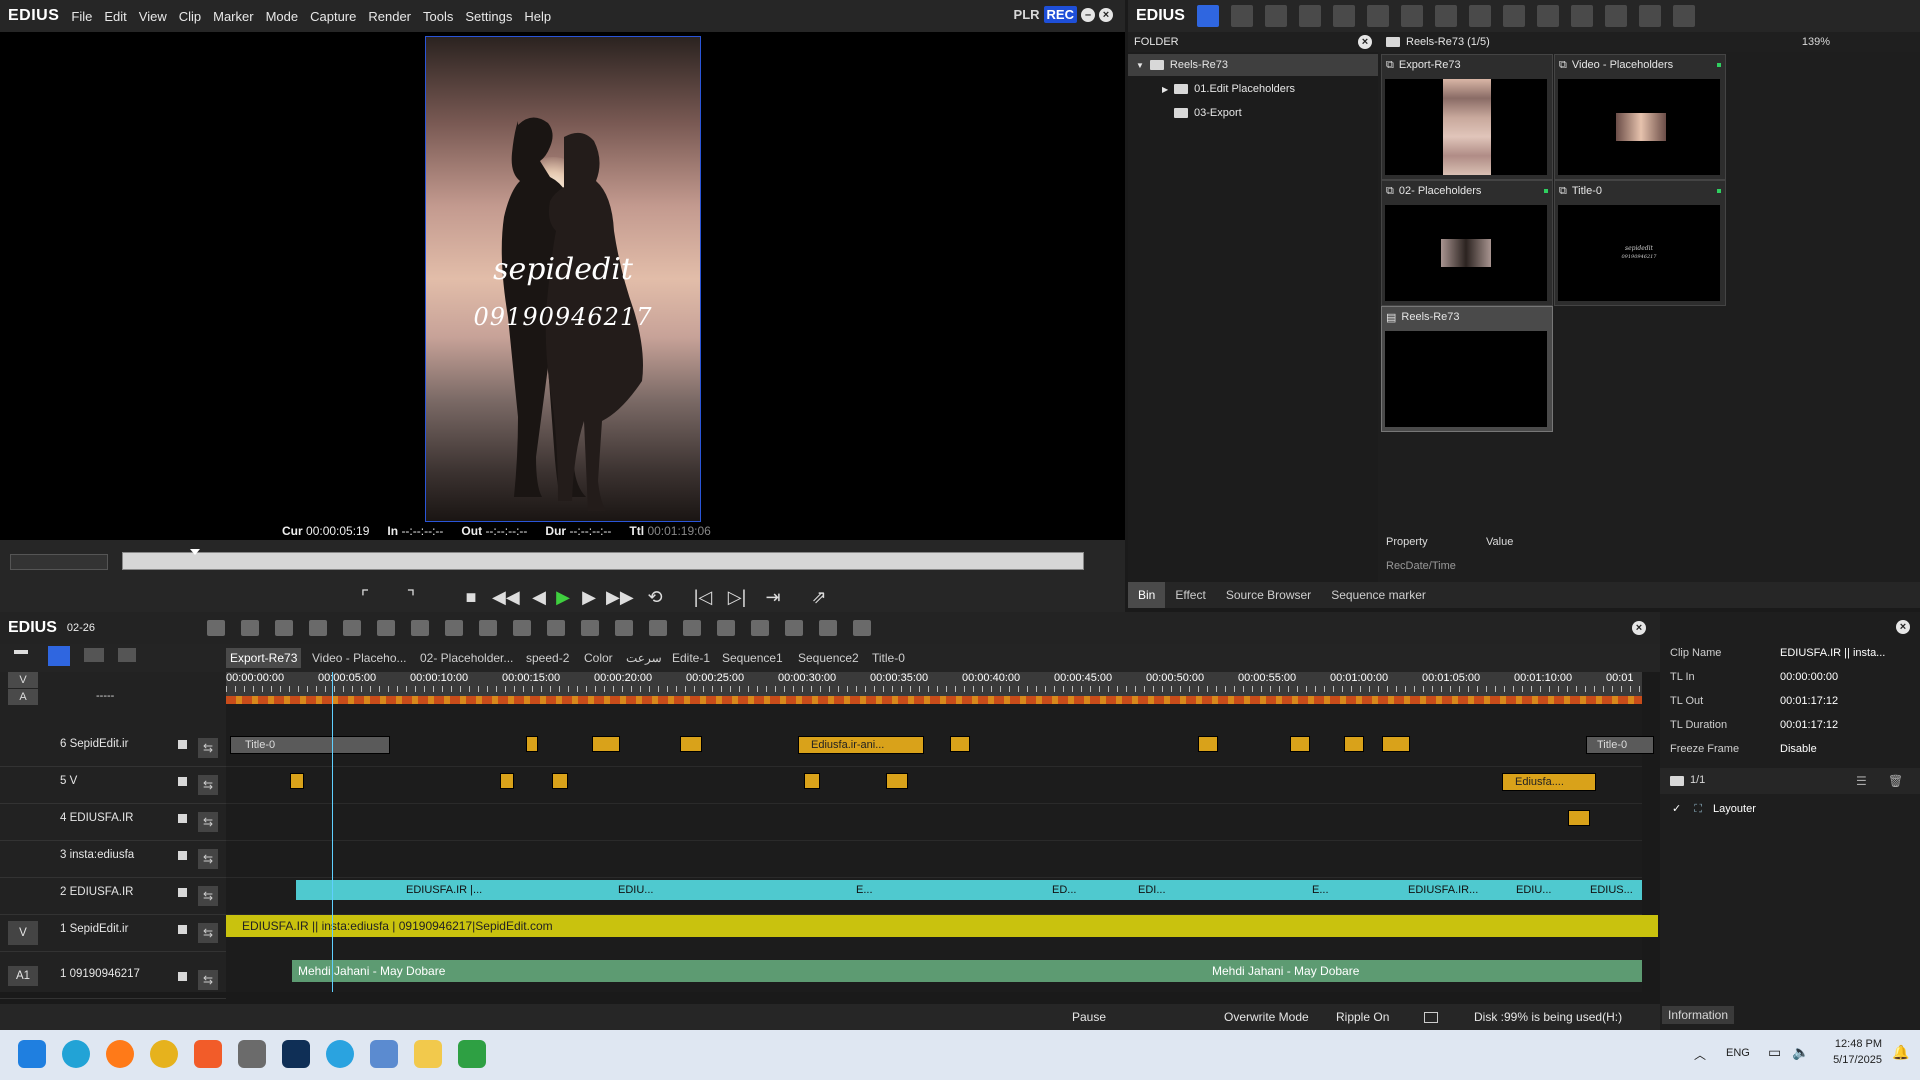  I want to click on add-to-timeline-icon, so click(1547, 16).